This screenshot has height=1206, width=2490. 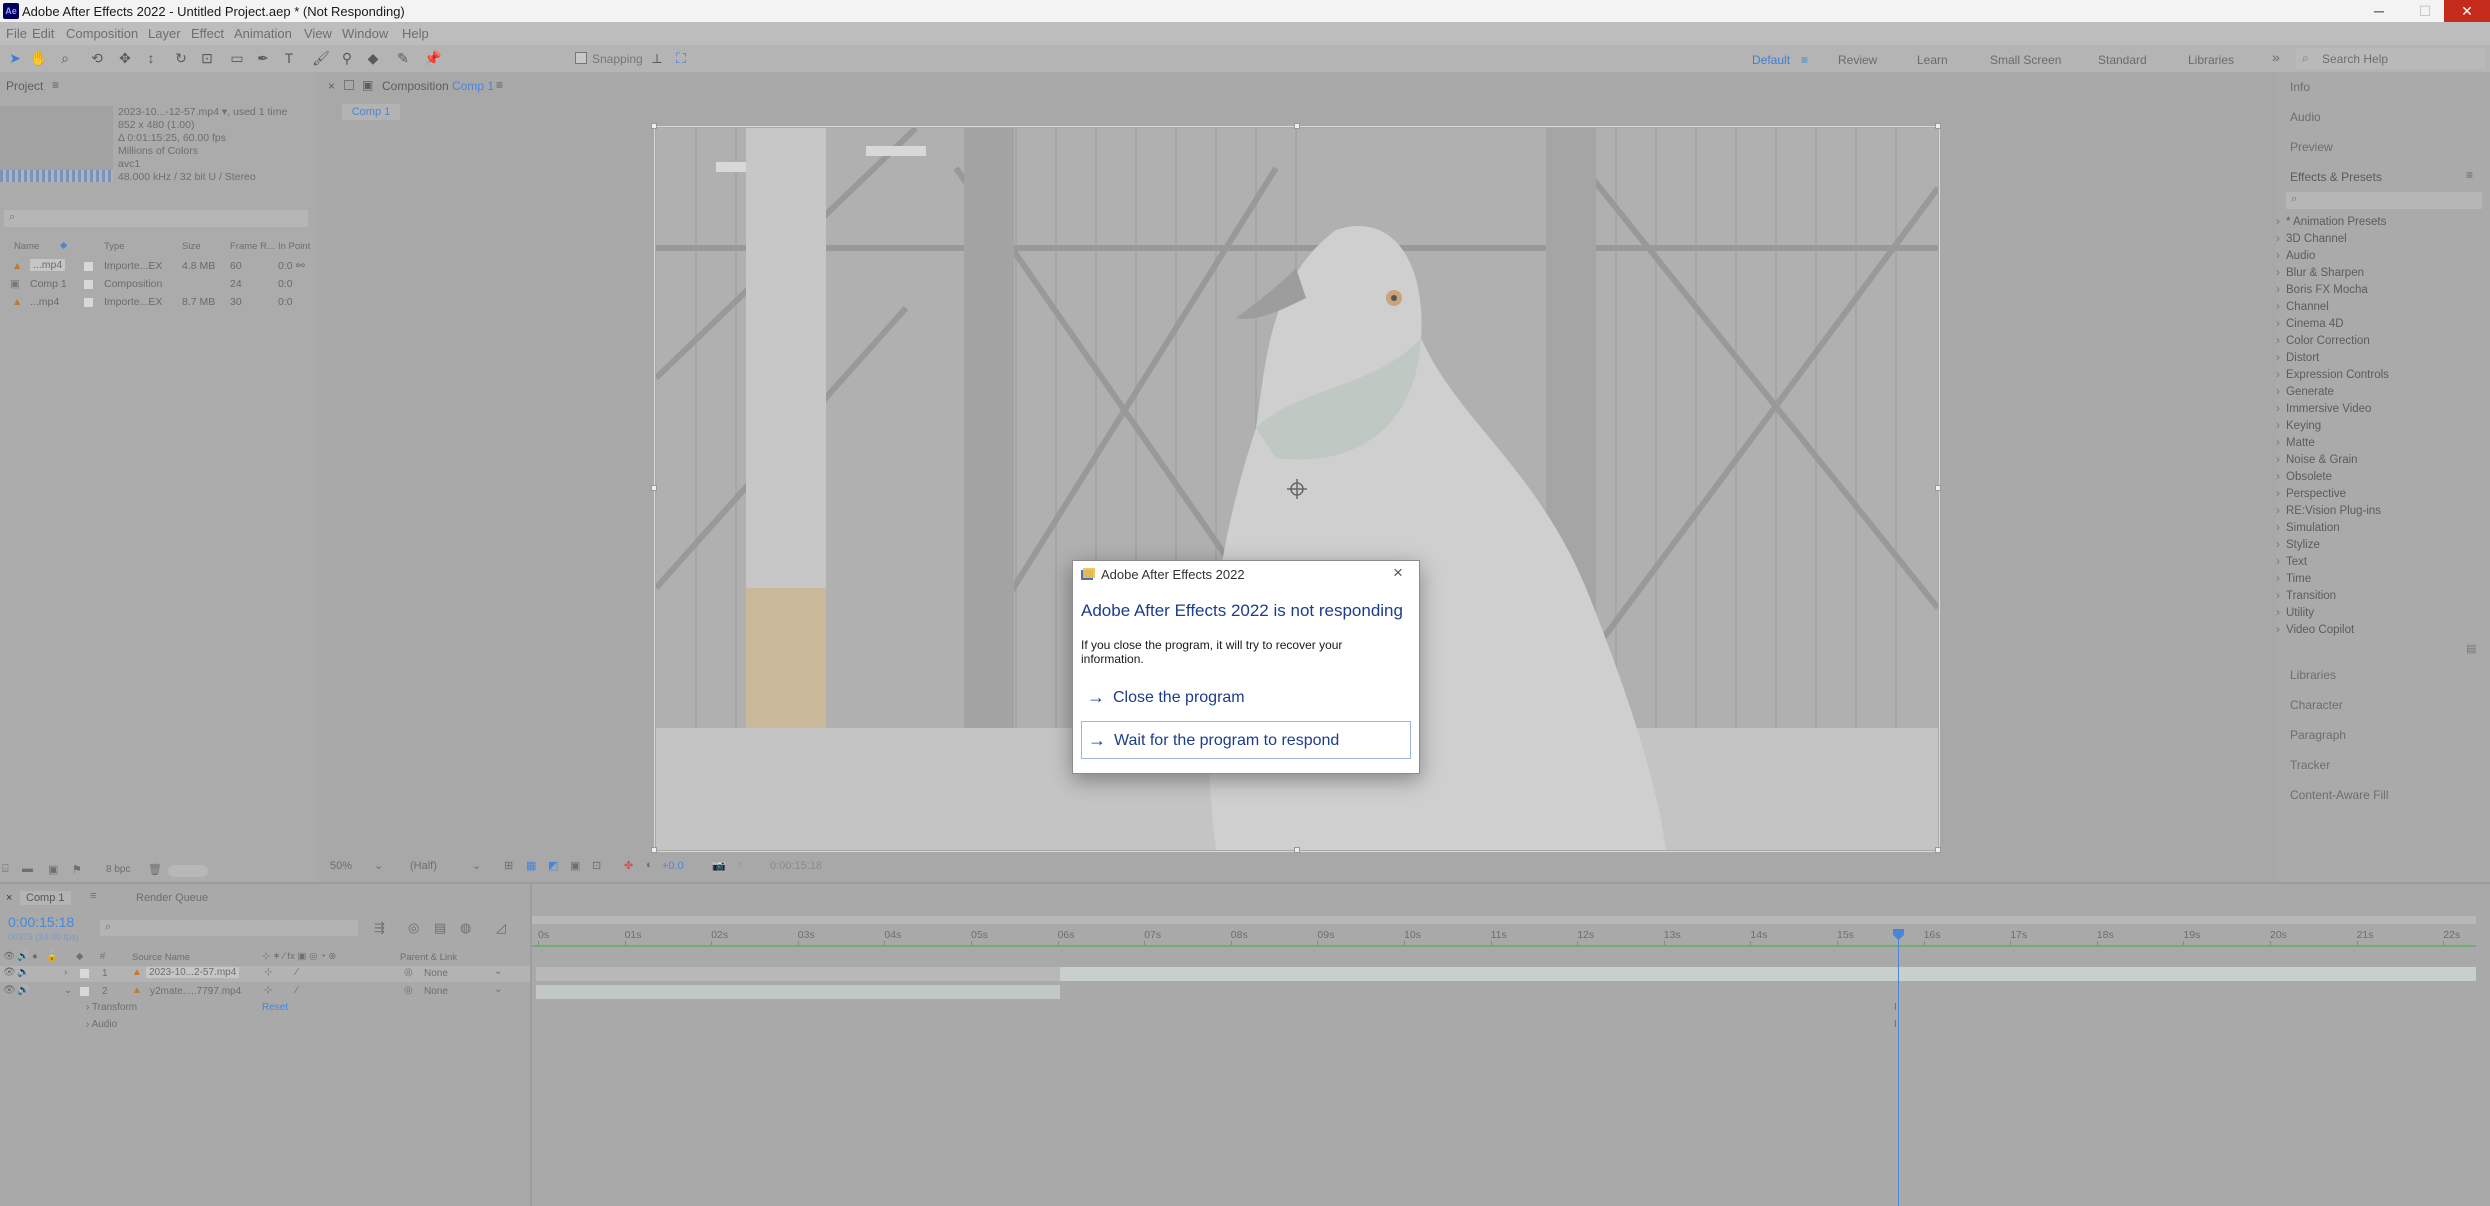 I want to click on effect-category-item: Cinema 4D, so click(x=2309, y=324).